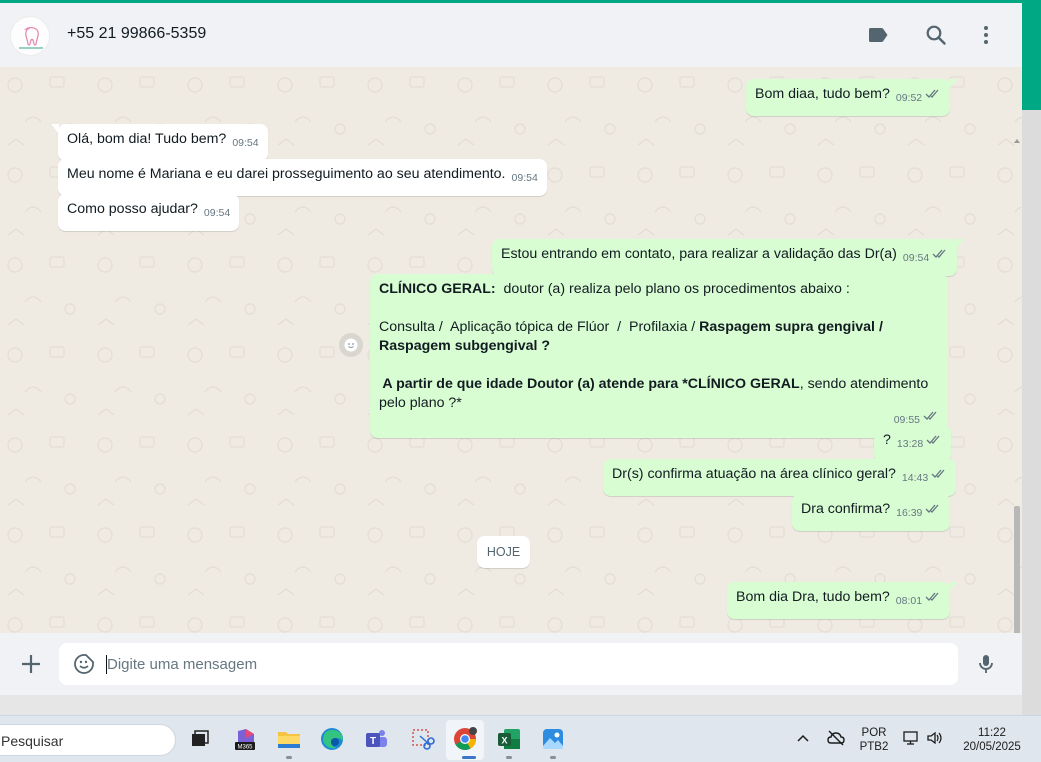 This screenshot has width=1041, height=762. I want to click on composer-bar, so click(511, 664).